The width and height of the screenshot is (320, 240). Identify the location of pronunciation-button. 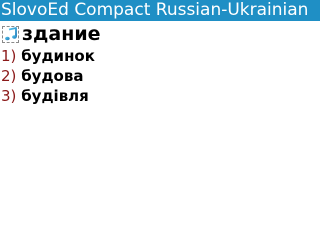
(10, 34).